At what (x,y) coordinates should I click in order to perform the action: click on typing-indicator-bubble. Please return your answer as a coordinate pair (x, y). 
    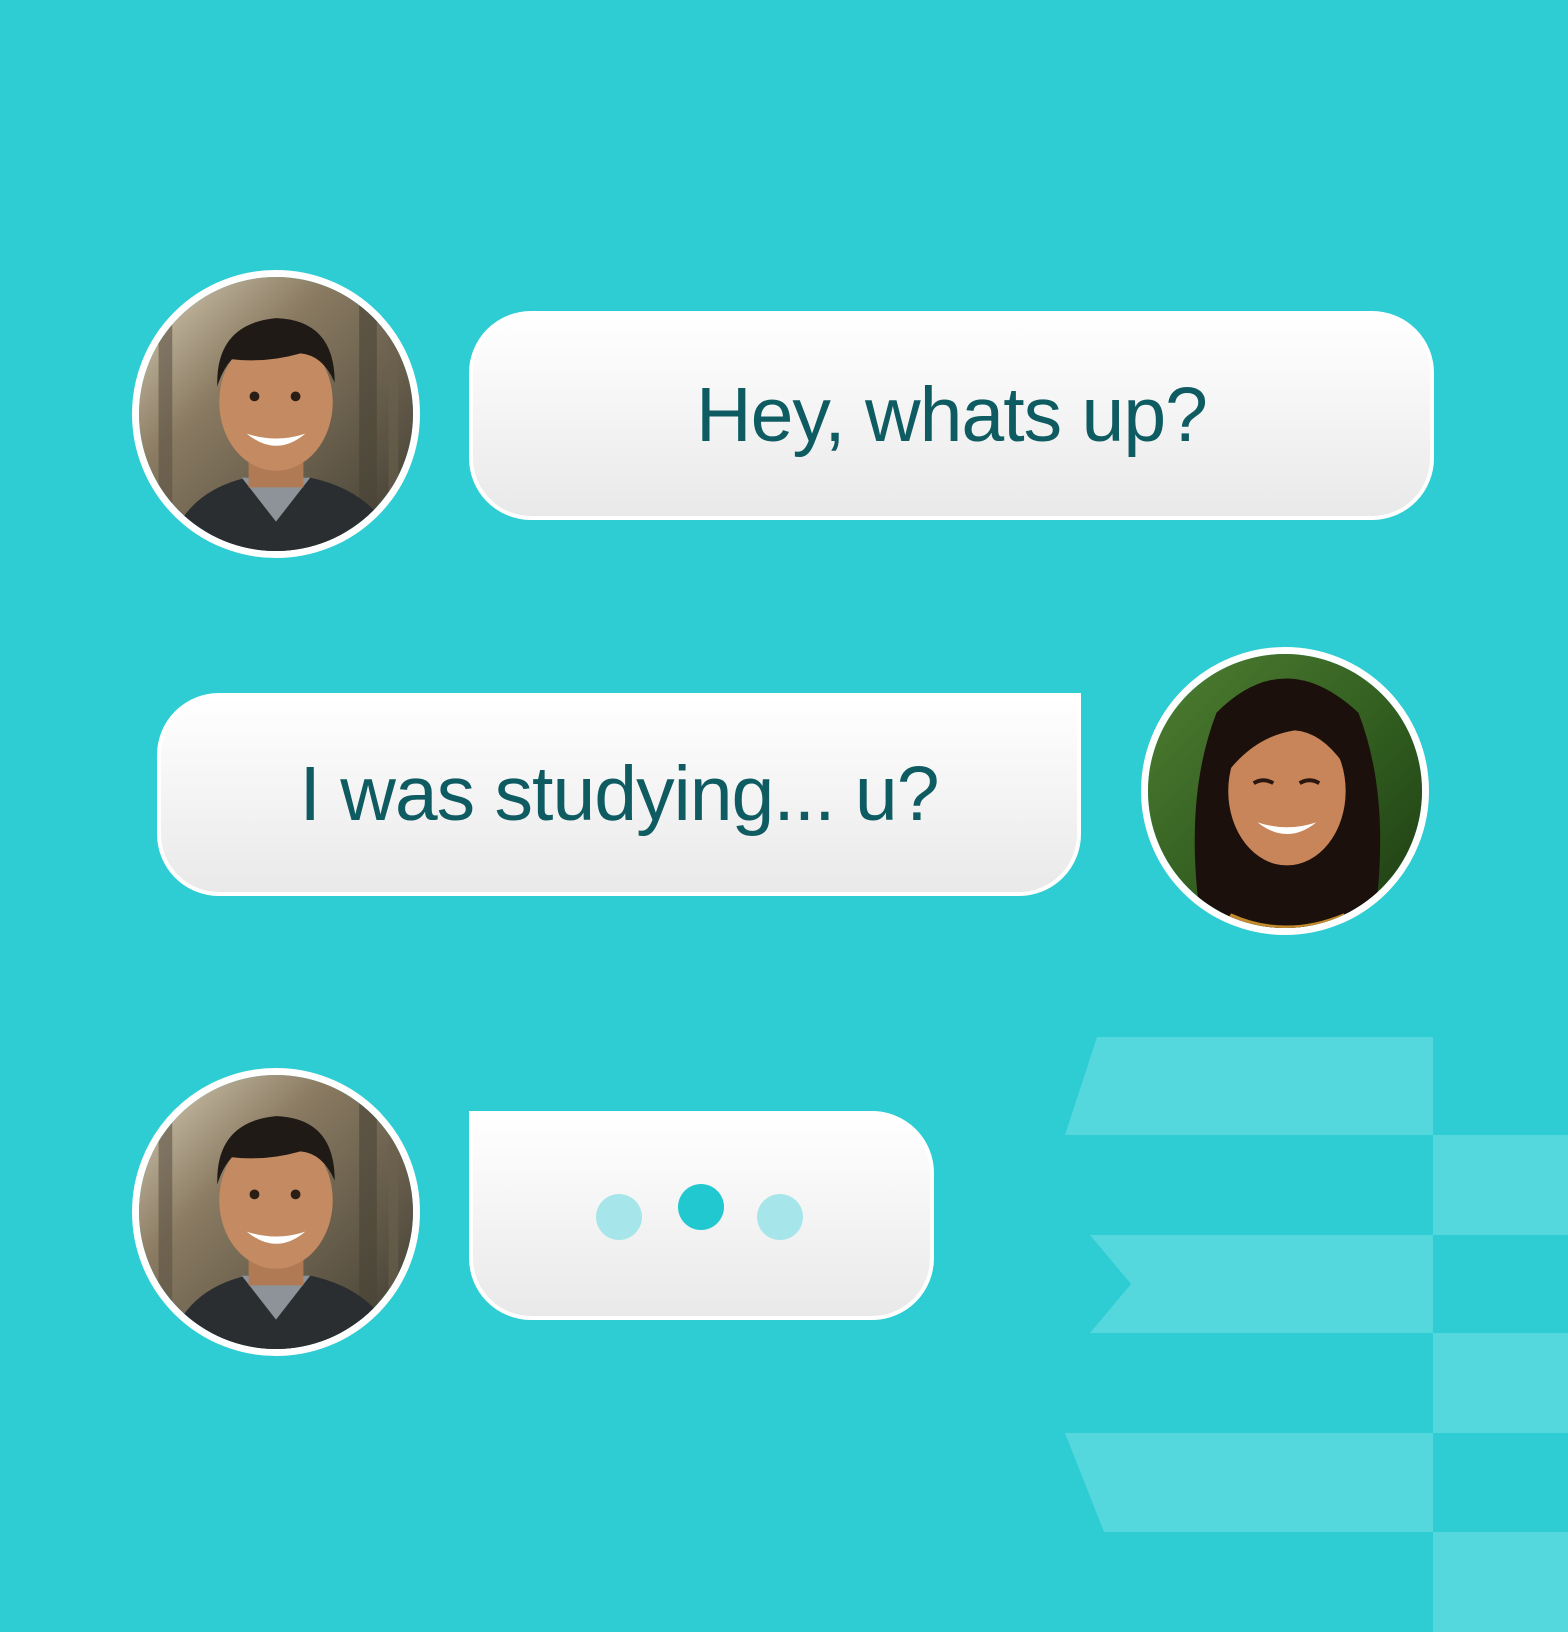
    Looking at the image, I should click on (701, 1215).